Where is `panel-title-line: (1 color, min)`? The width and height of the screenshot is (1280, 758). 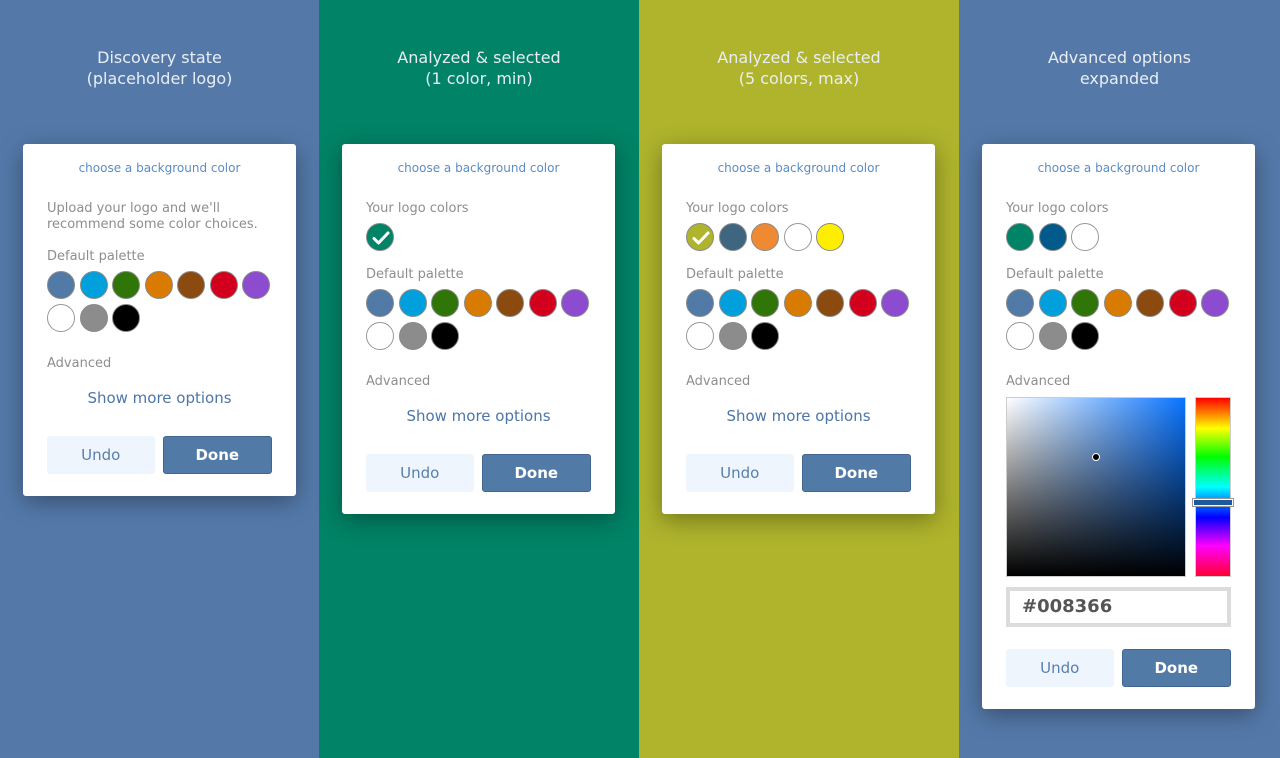
panel-title-line: (1 color, min) is located at coordinates (479, 78).